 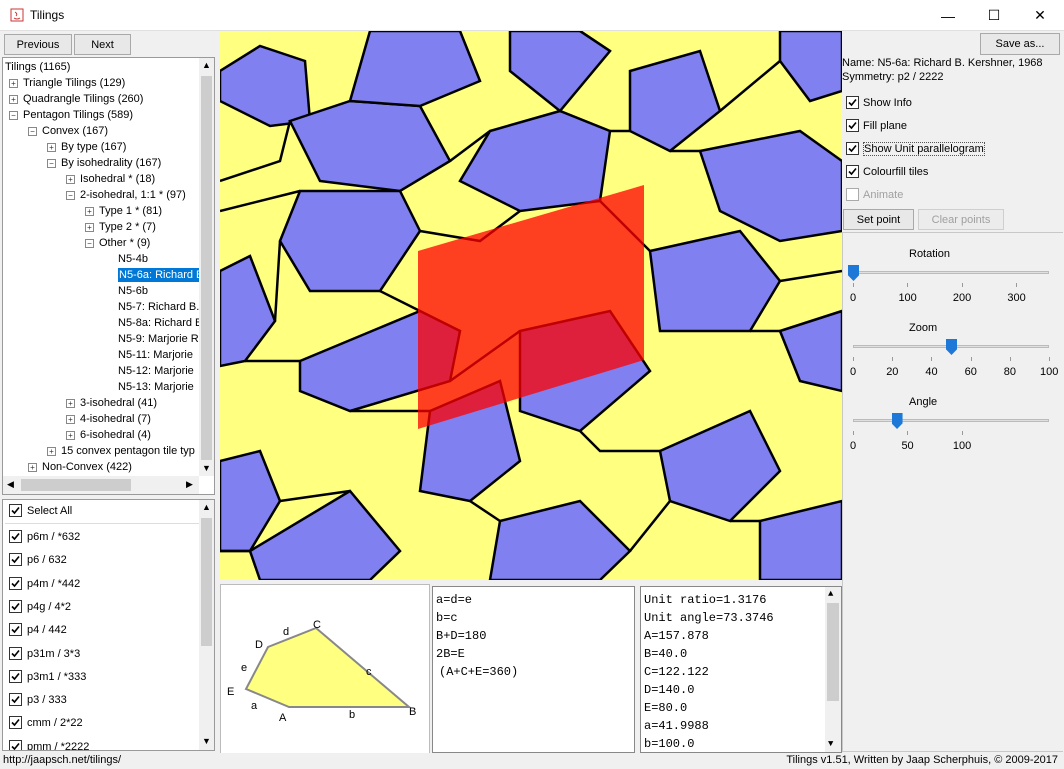 I want to click on option-checkbox: Animate, so click(x=874, y=195).